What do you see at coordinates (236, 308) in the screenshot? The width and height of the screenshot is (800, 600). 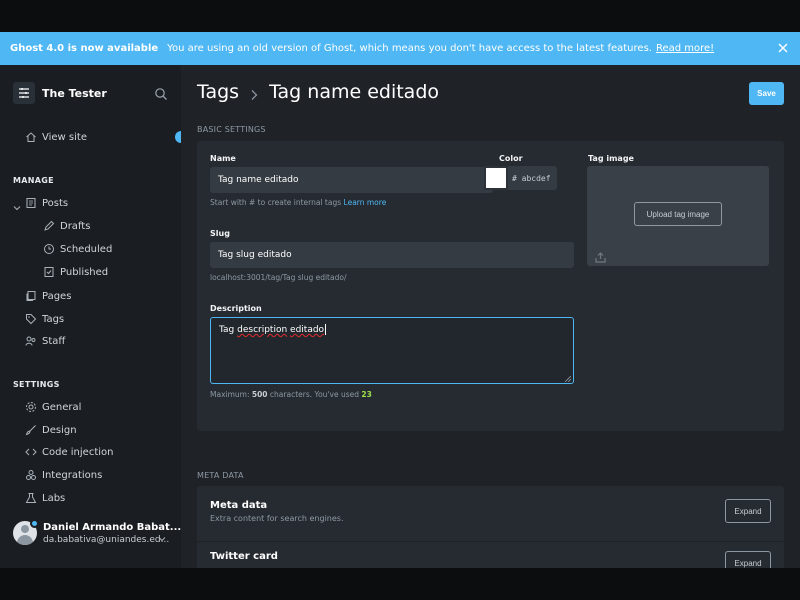 I see `description-label: Description` at bounding box center [236, 308].